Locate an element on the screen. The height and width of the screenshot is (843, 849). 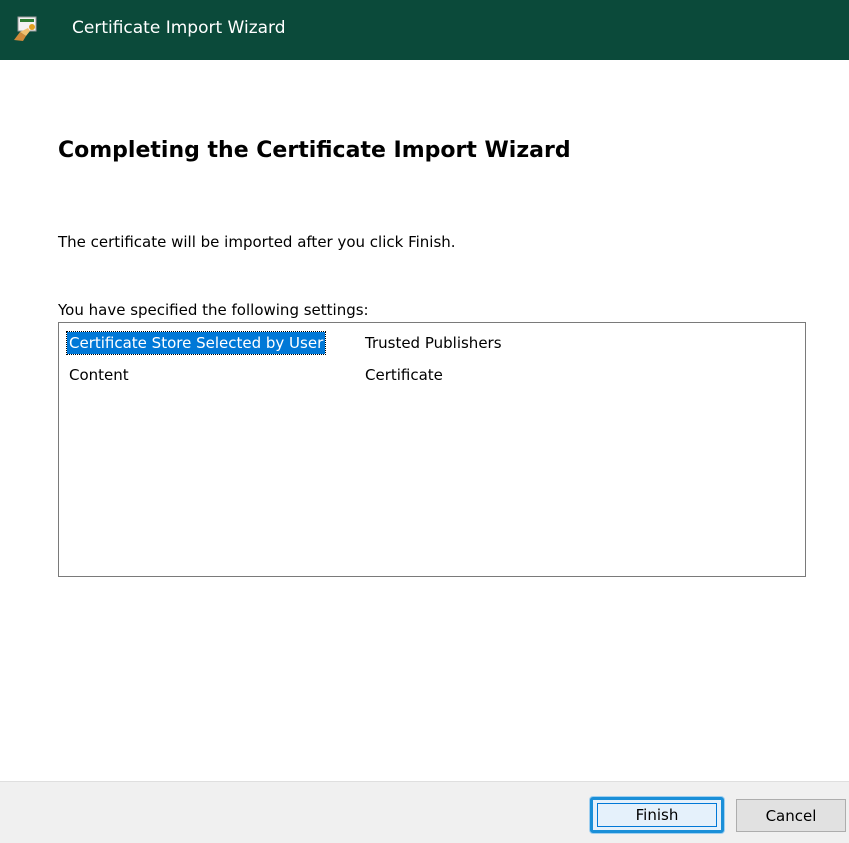
setting-value: Certificate is located at coordinates (404, 375).